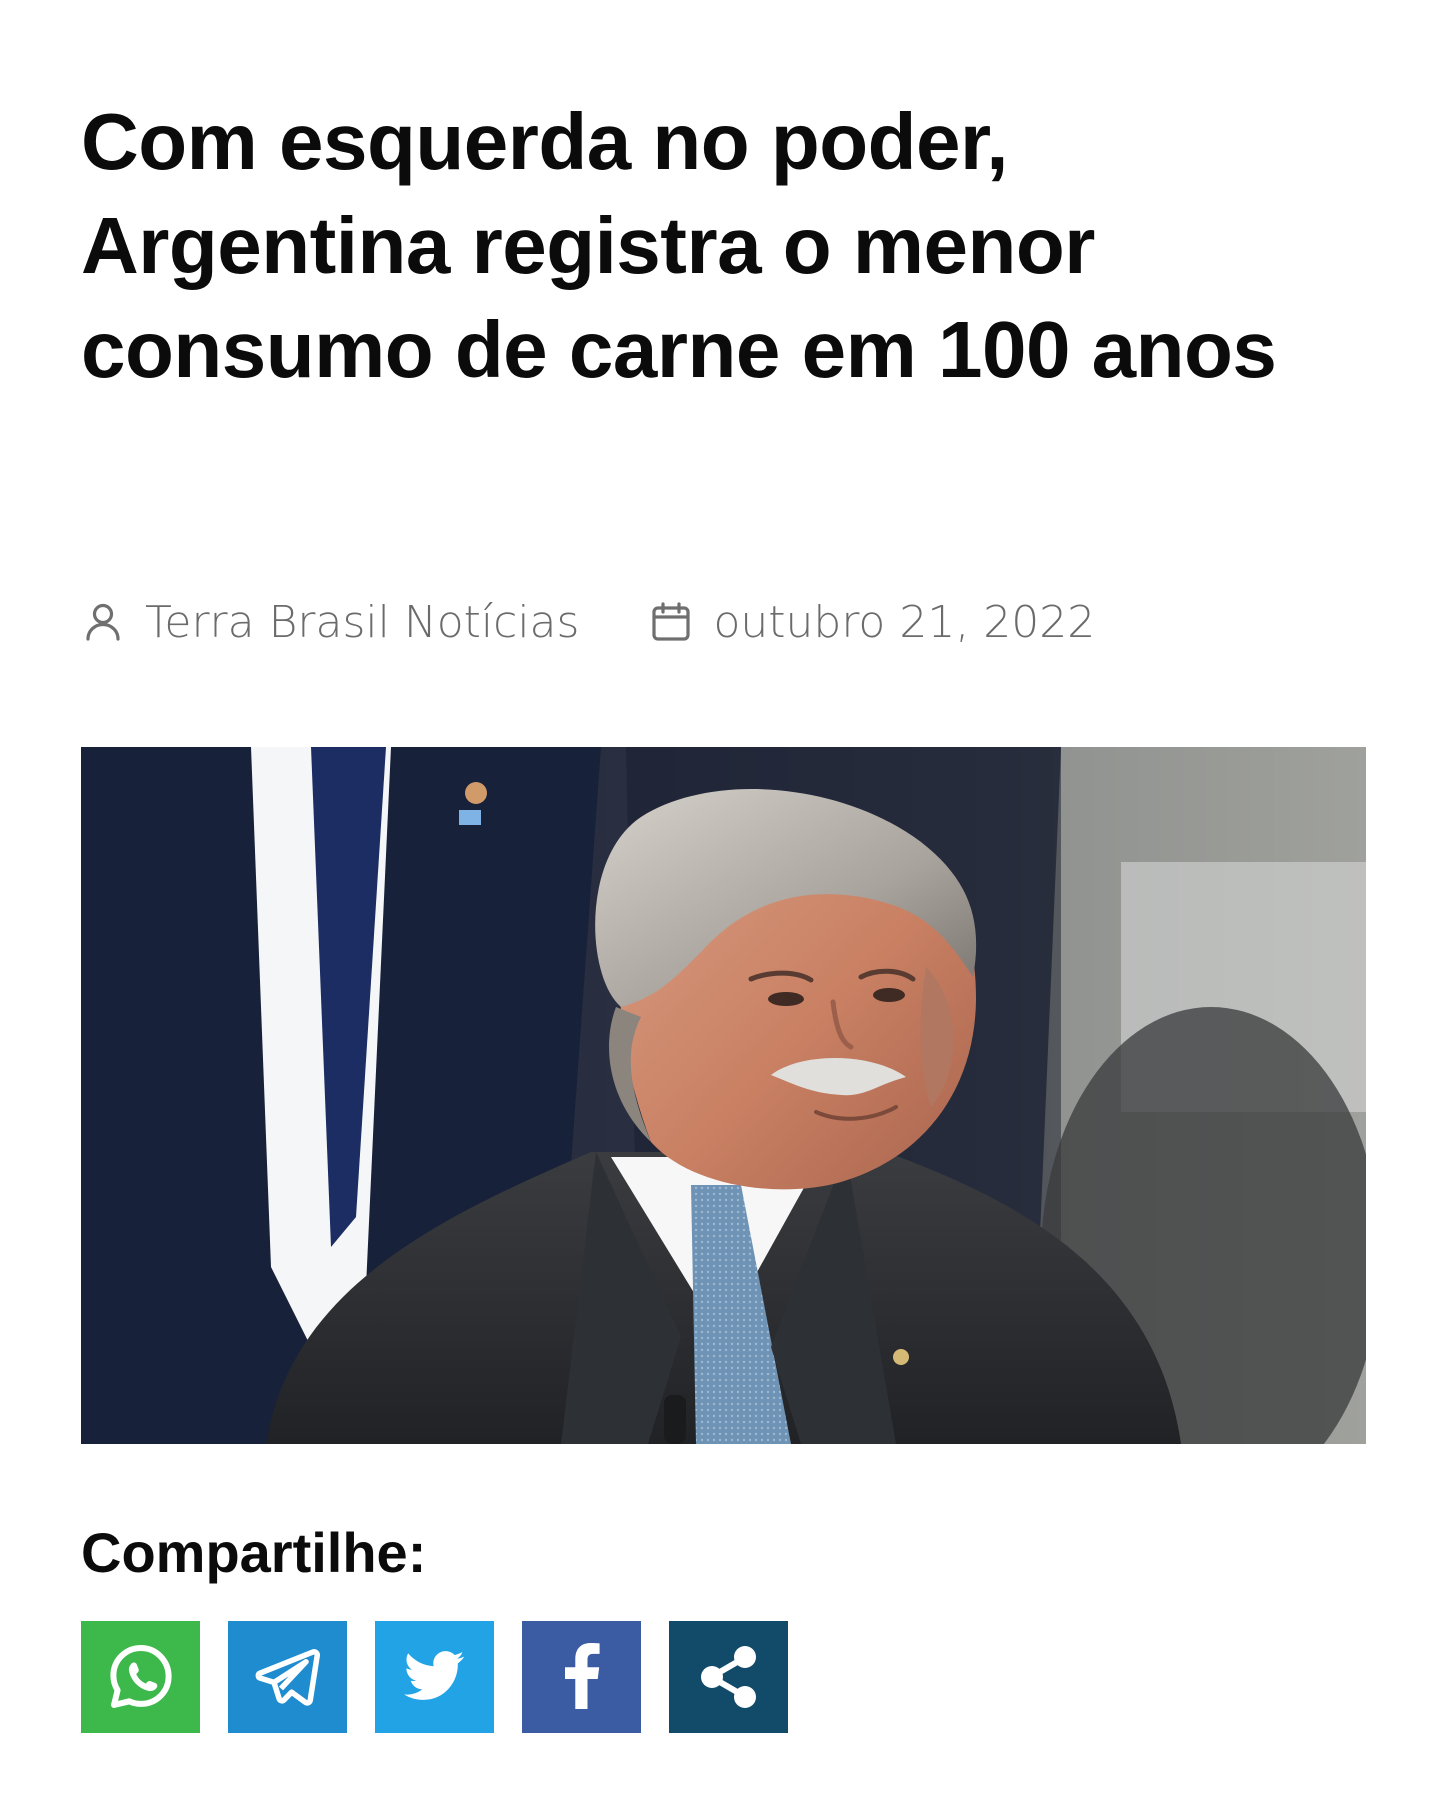 The width and height of the screenshot is (1440, 1800). I want to click on calendar-icon, so click(671, 622).